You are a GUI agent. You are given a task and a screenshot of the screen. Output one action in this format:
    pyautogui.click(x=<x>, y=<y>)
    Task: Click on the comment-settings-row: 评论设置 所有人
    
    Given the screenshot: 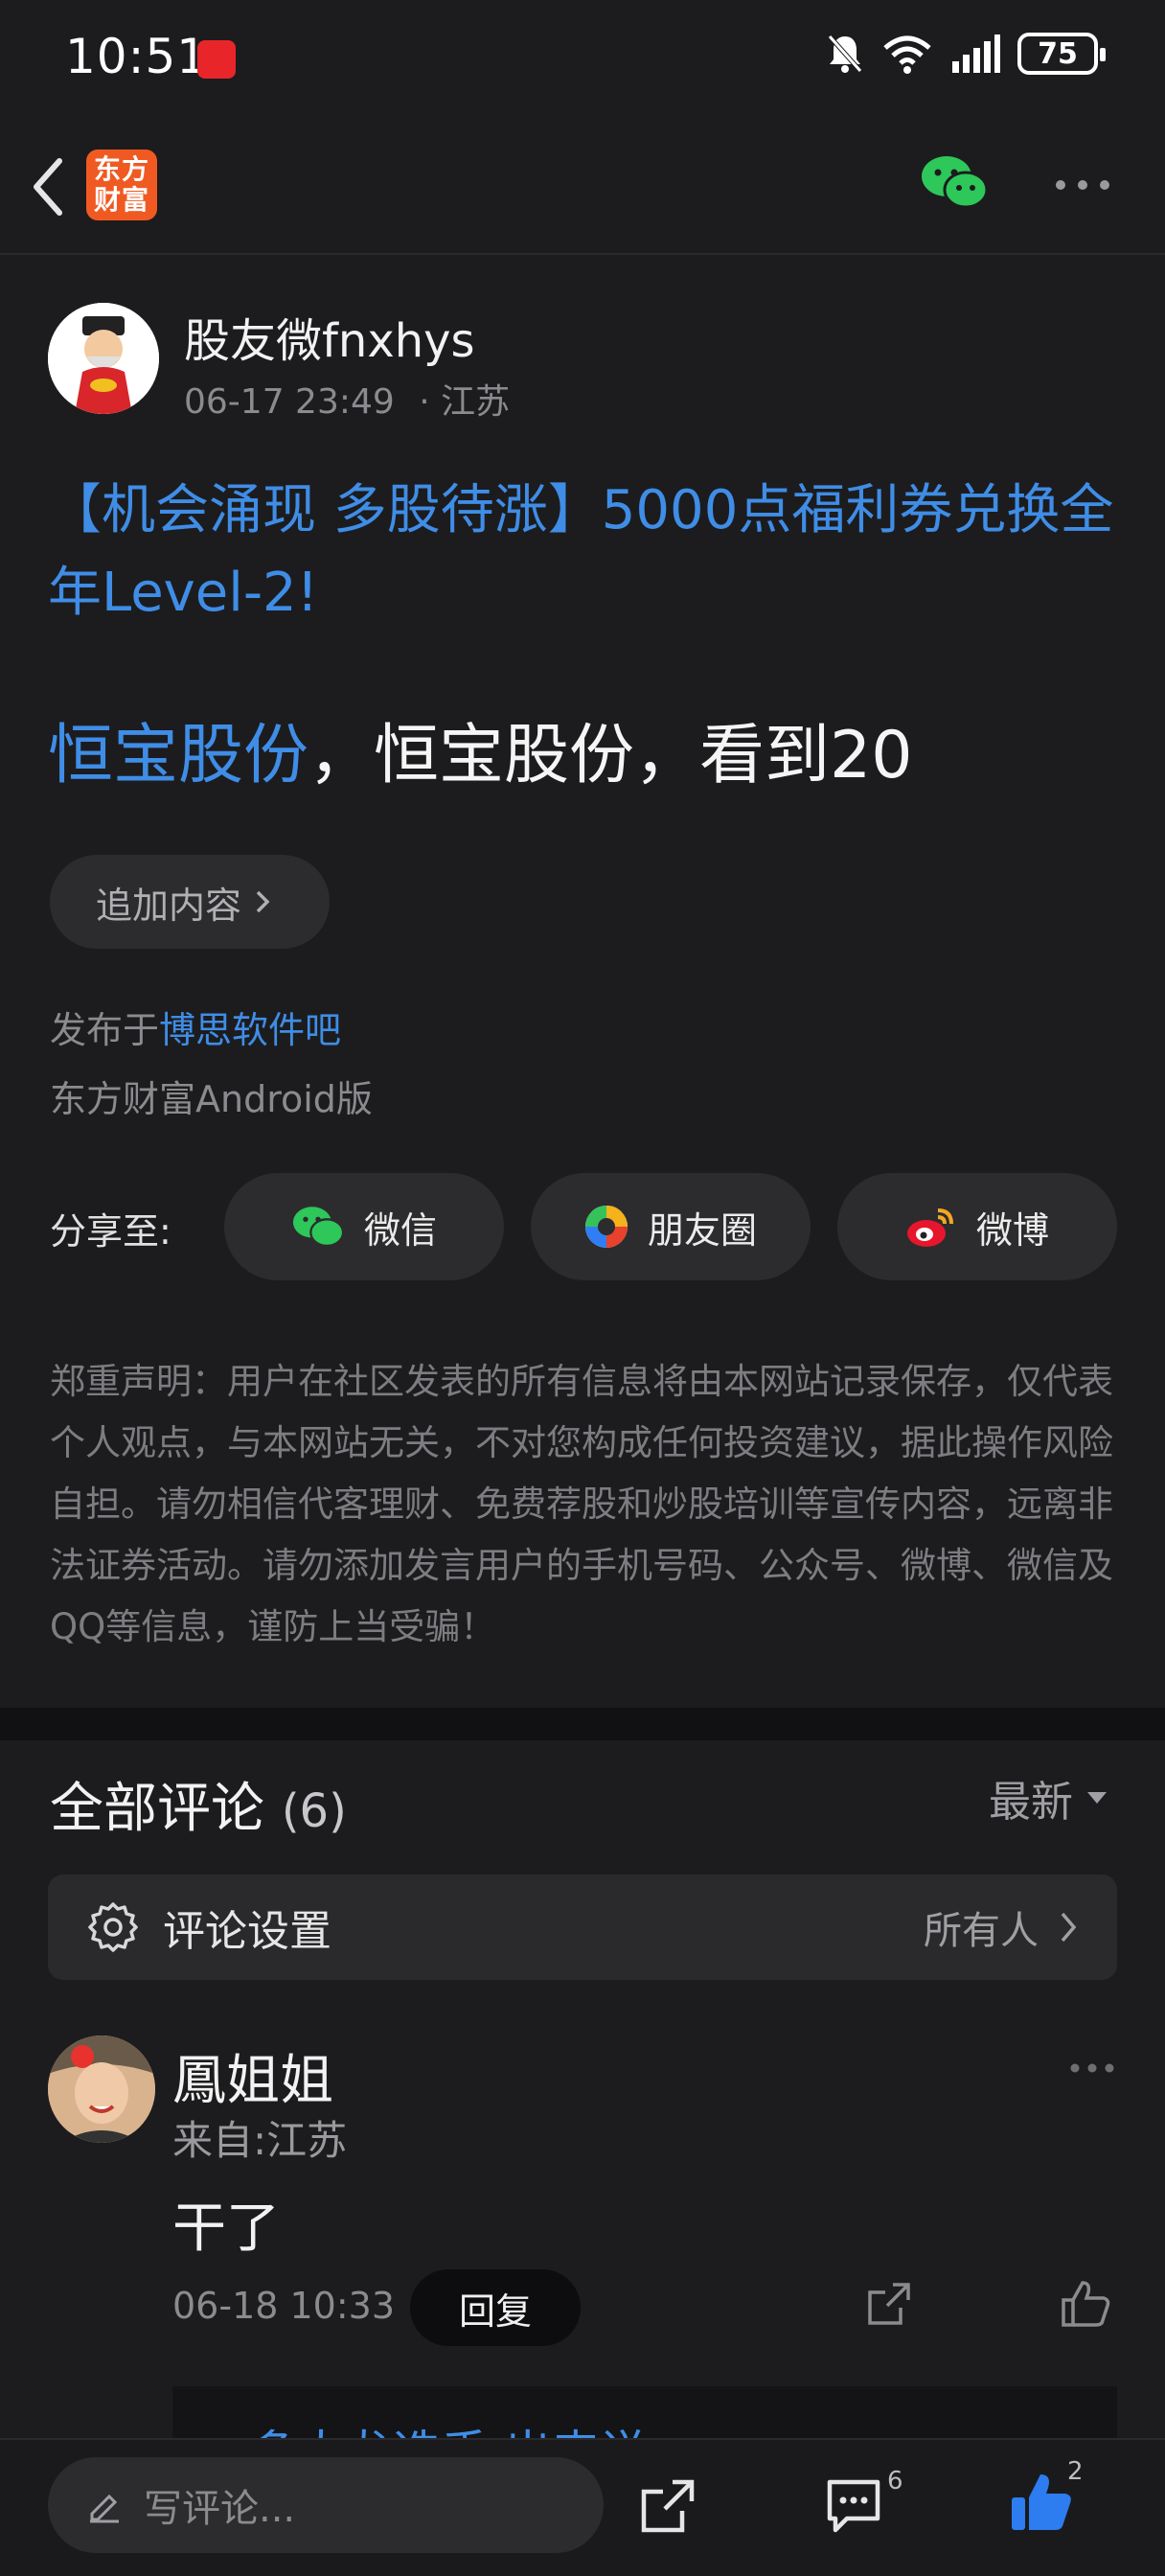 What is the action you would take?
    pyautogui.click(x=582, y=1927)
    